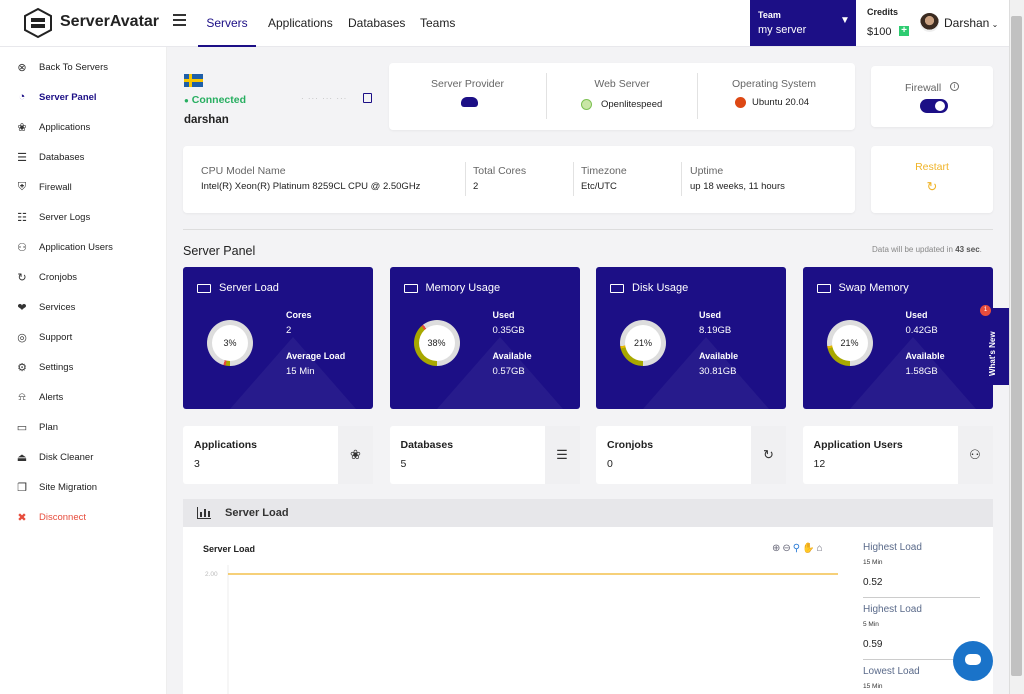  I want to click on memory-usage-icon, so click(410, 288).